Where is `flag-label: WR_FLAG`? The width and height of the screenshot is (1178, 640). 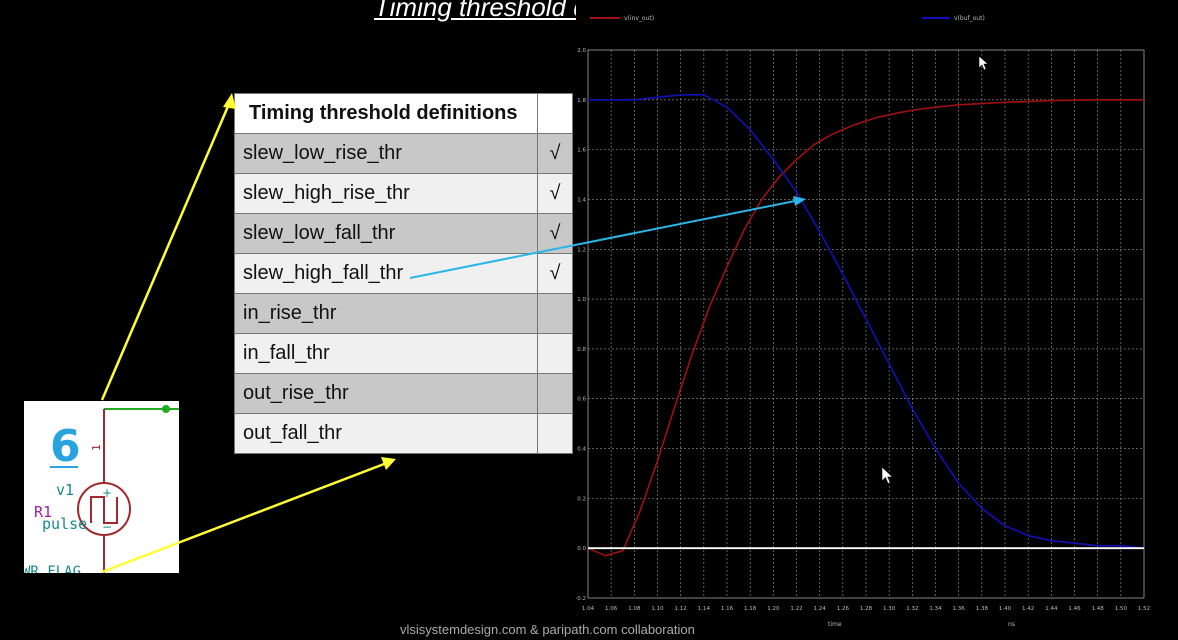
flag-label: WR_FLAG is located at coordinates (52, 568).